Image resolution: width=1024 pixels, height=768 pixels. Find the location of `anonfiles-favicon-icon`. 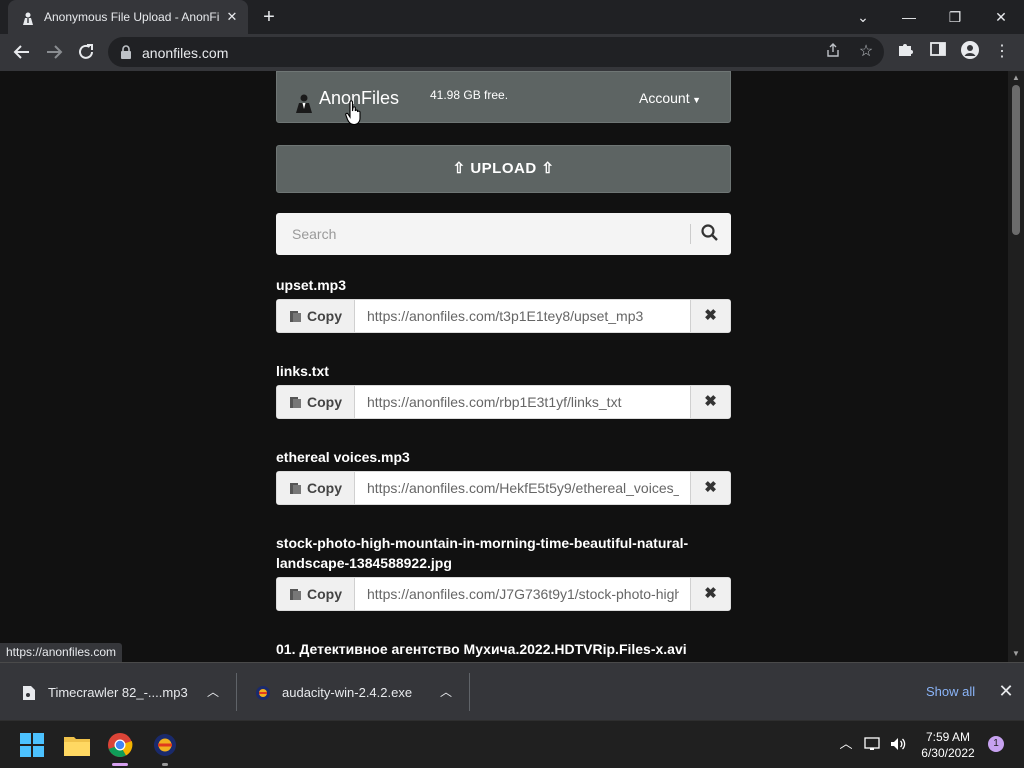

anonfiles-favicon-icon is located at coordinates (28, 18).